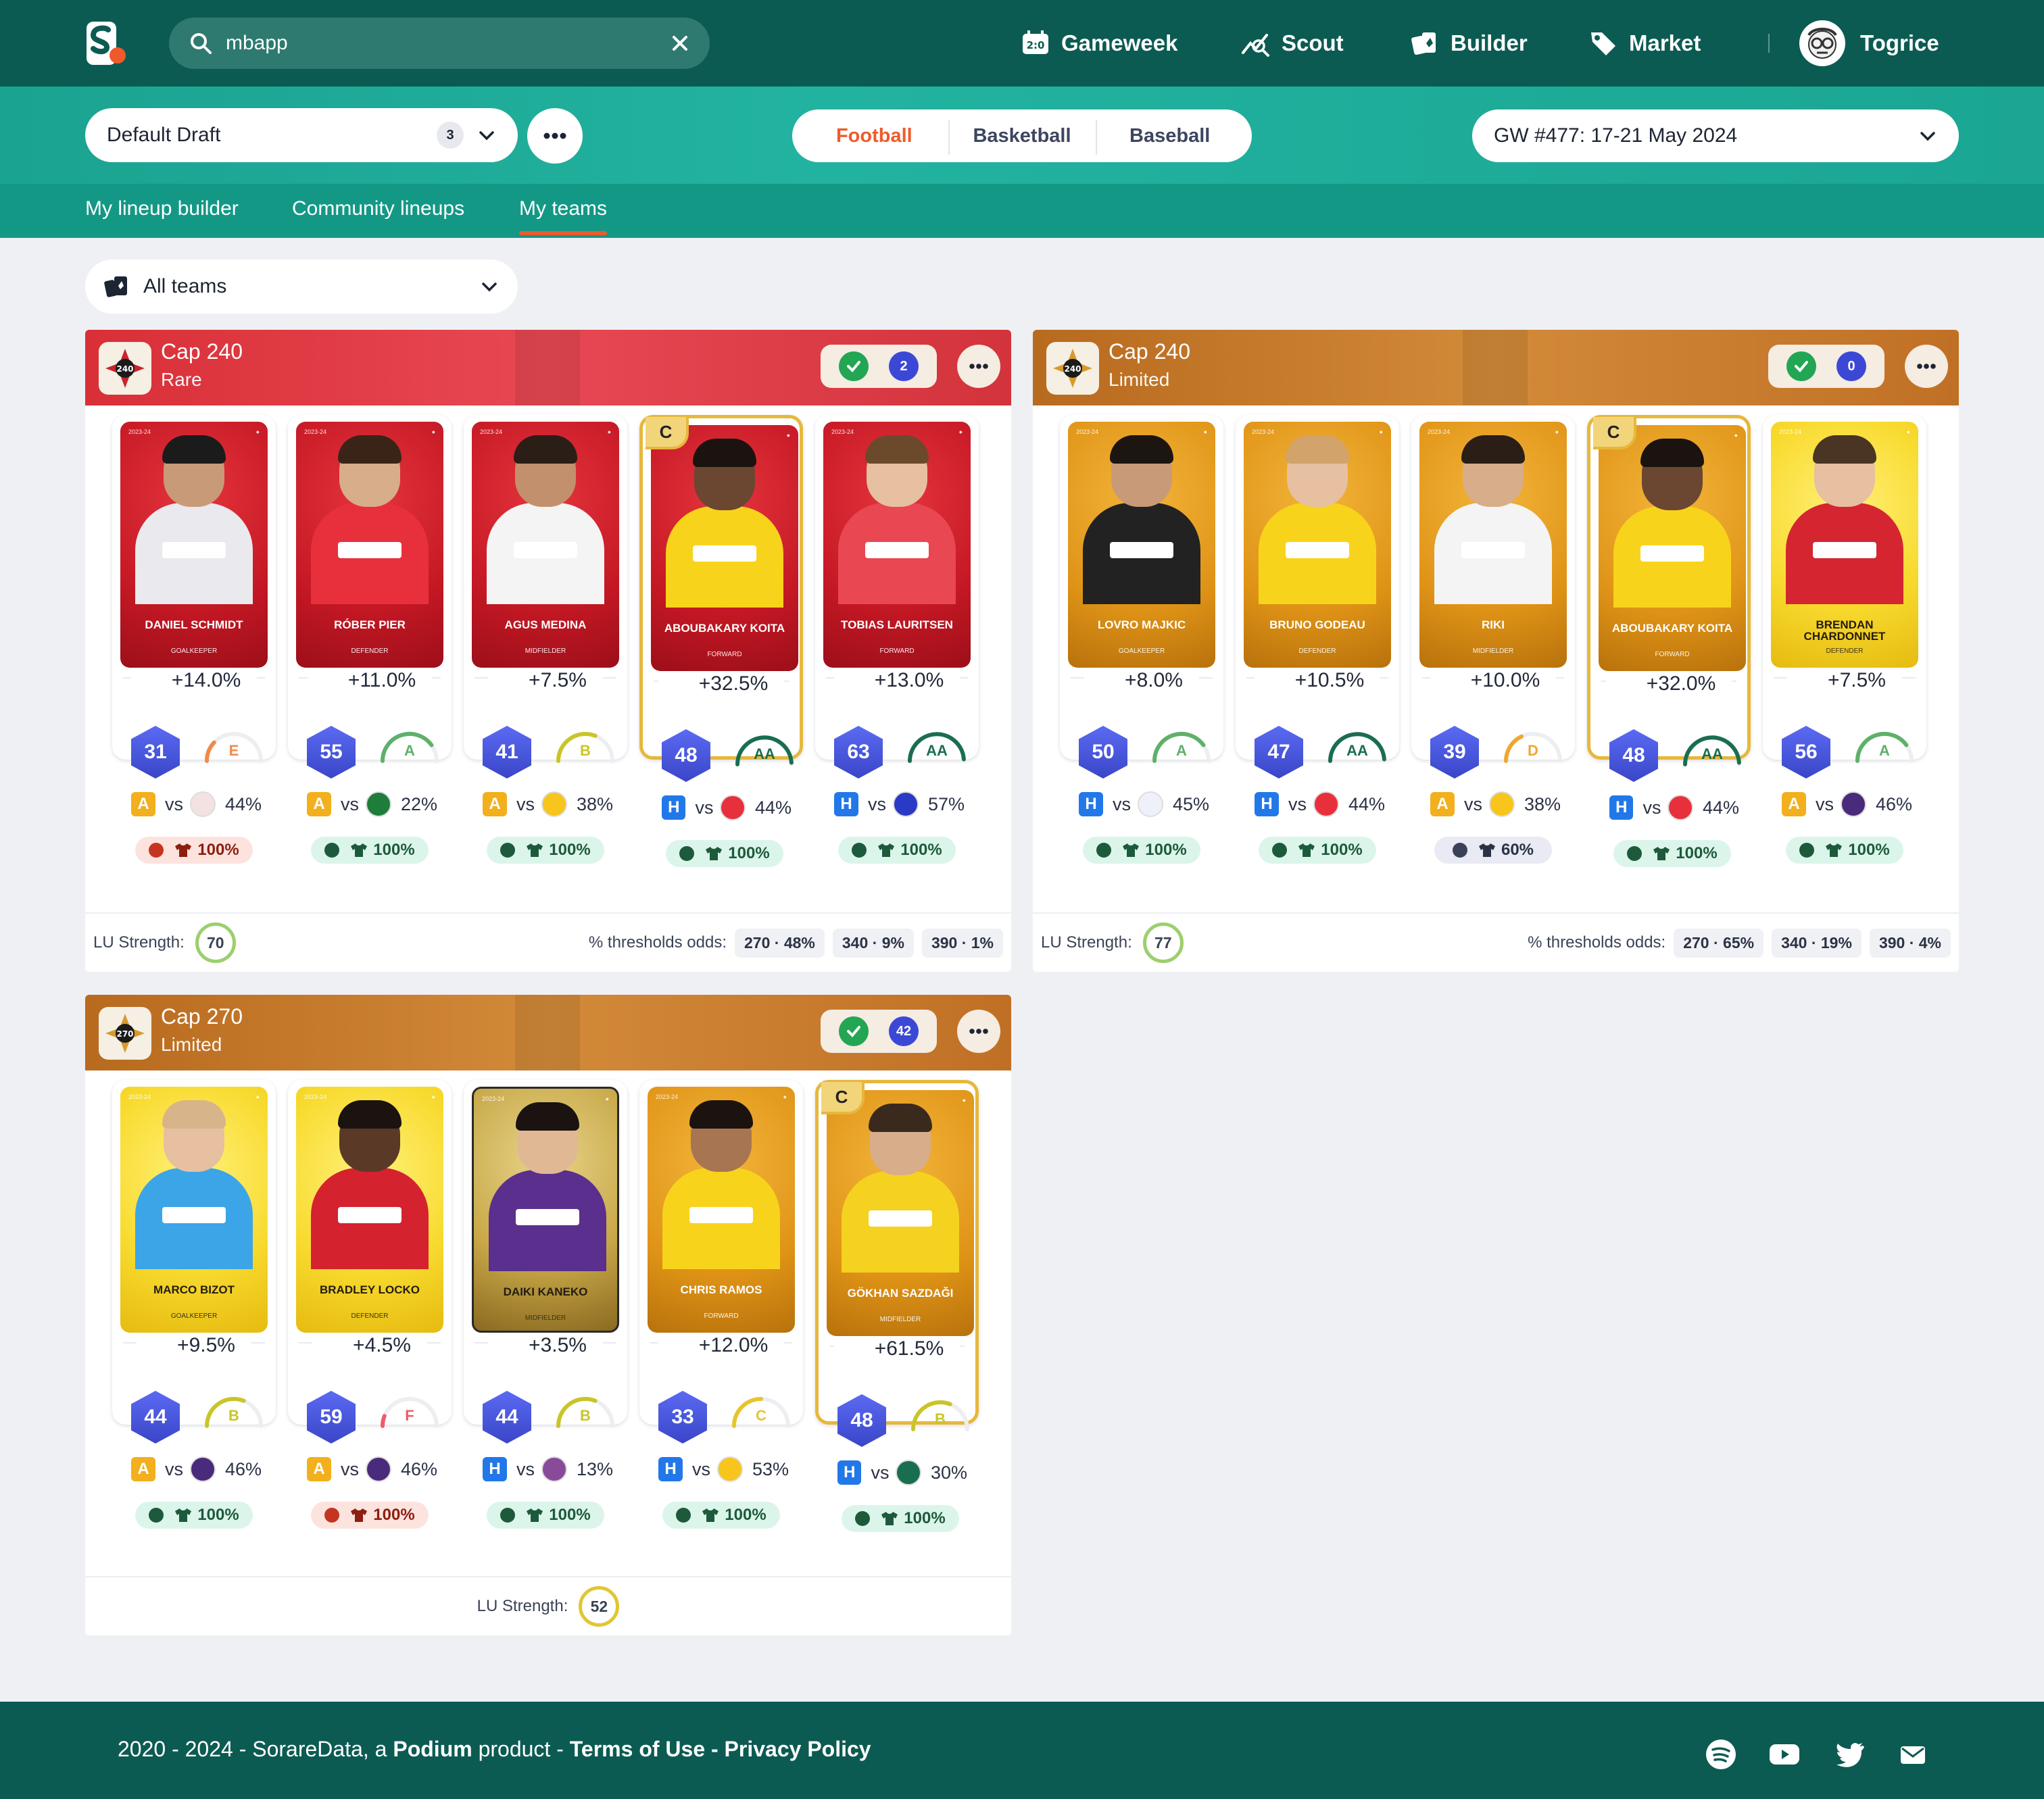 The width and height of the screenshot is (2044, 1799). I want to click on venue-badge: A, so click(143, 1469).